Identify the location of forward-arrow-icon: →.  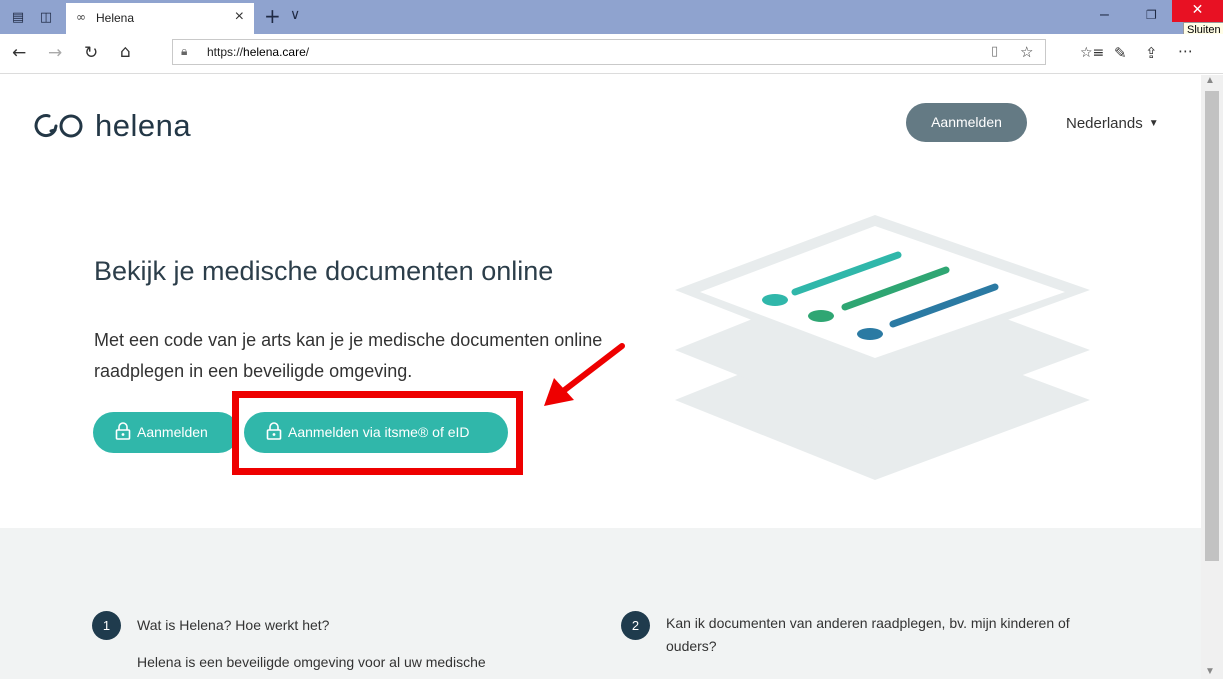
(55, 53).